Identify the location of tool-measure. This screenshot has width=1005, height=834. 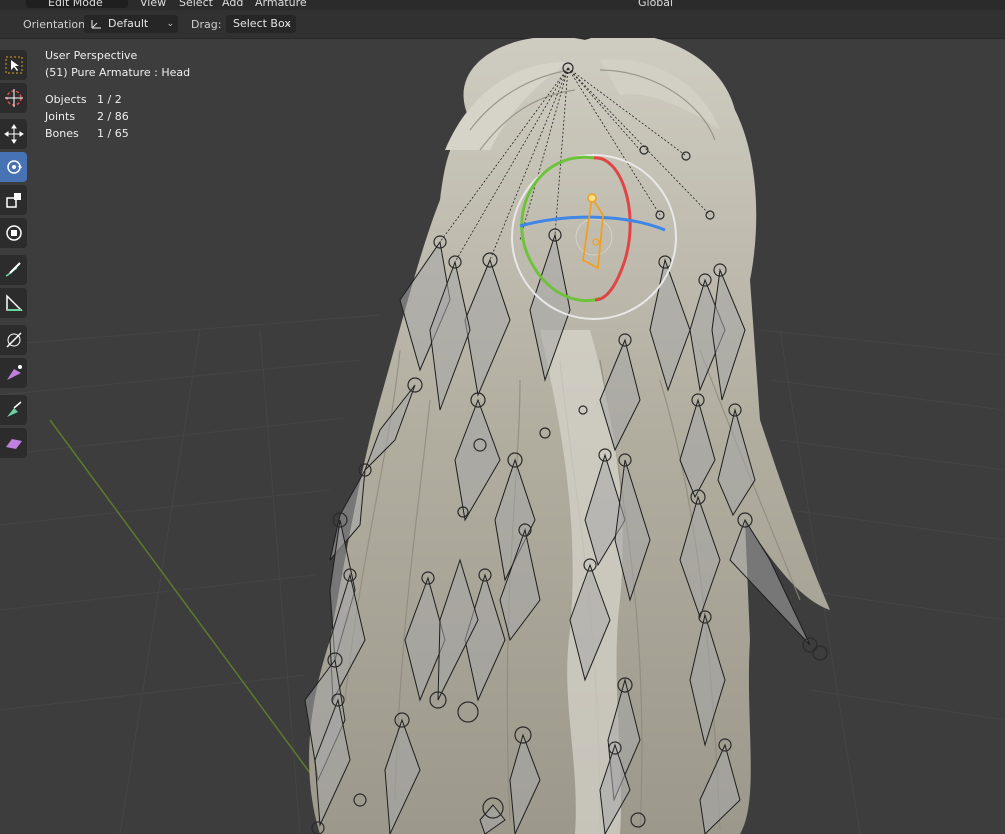
(13, 303).